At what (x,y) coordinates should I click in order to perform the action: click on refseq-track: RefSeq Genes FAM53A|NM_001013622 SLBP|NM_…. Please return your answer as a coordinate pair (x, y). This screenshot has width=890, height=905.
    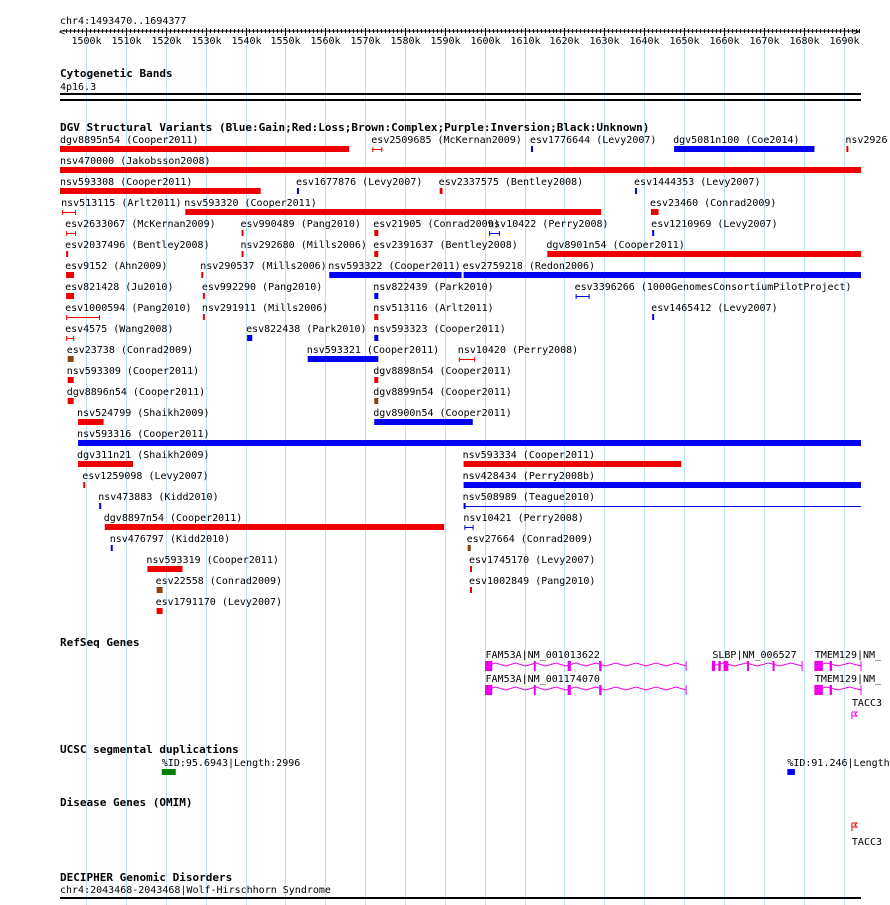
    Looking at the image, I should click on (471, 677).